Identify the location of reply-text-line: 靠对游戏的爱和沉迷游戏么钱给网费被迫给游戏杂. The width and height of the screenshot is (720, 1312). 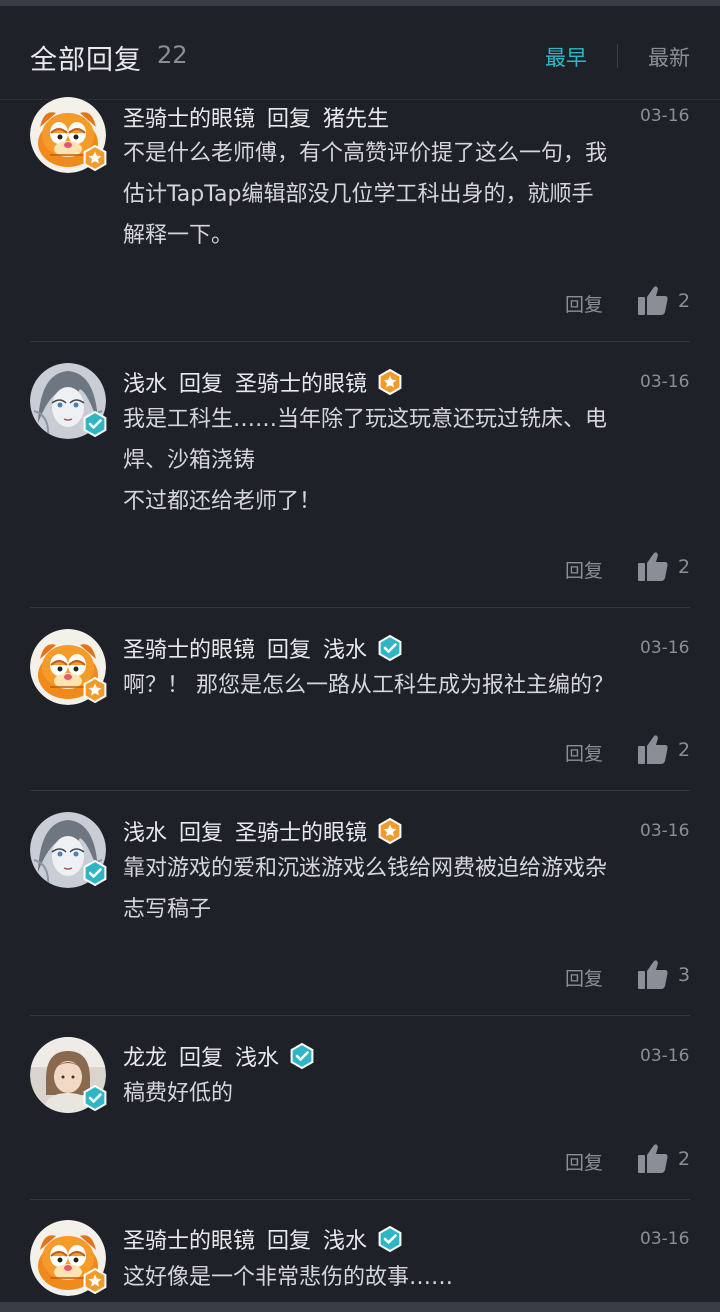
(365, 868).